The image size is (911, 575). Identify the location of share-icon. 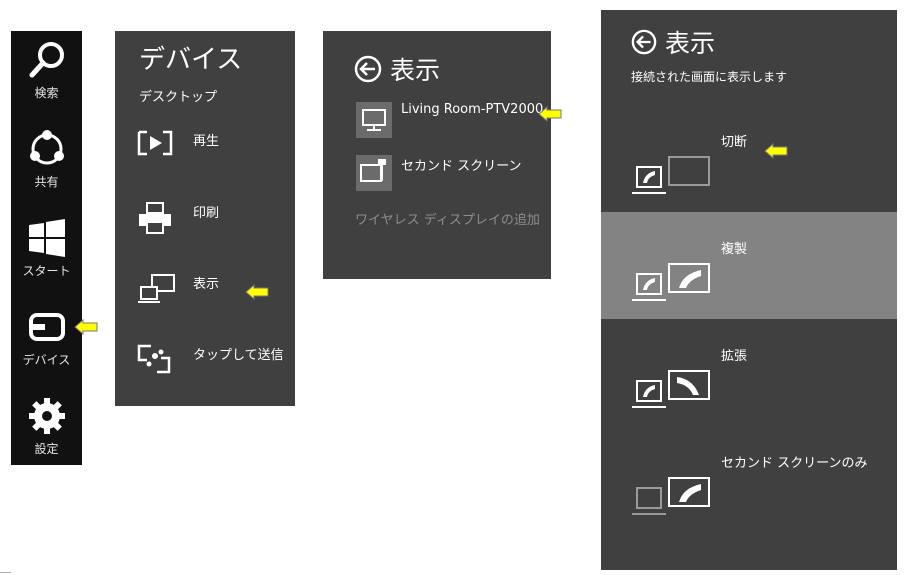
(46, 147).